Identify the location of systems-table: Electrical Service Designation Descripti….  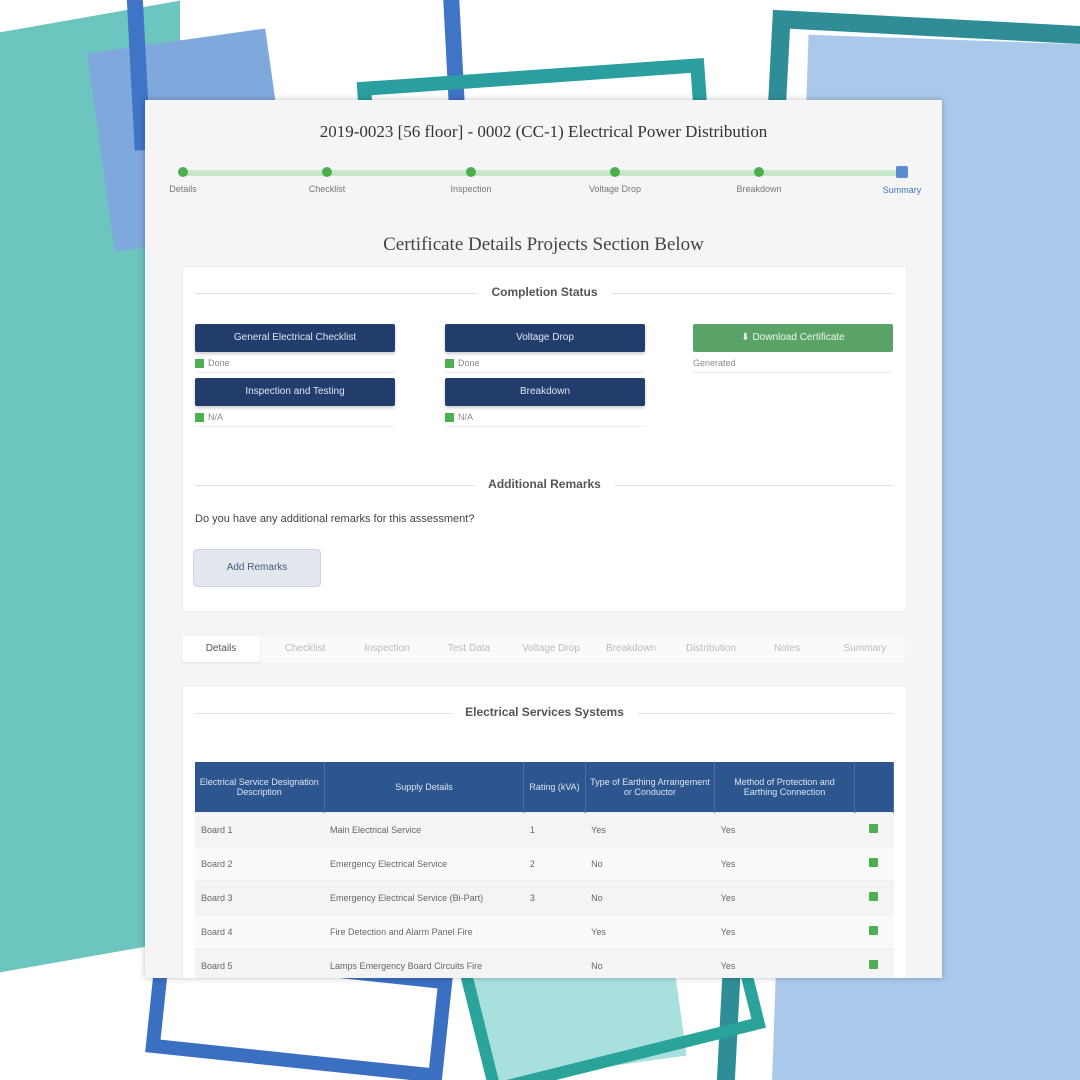
(545, 870).